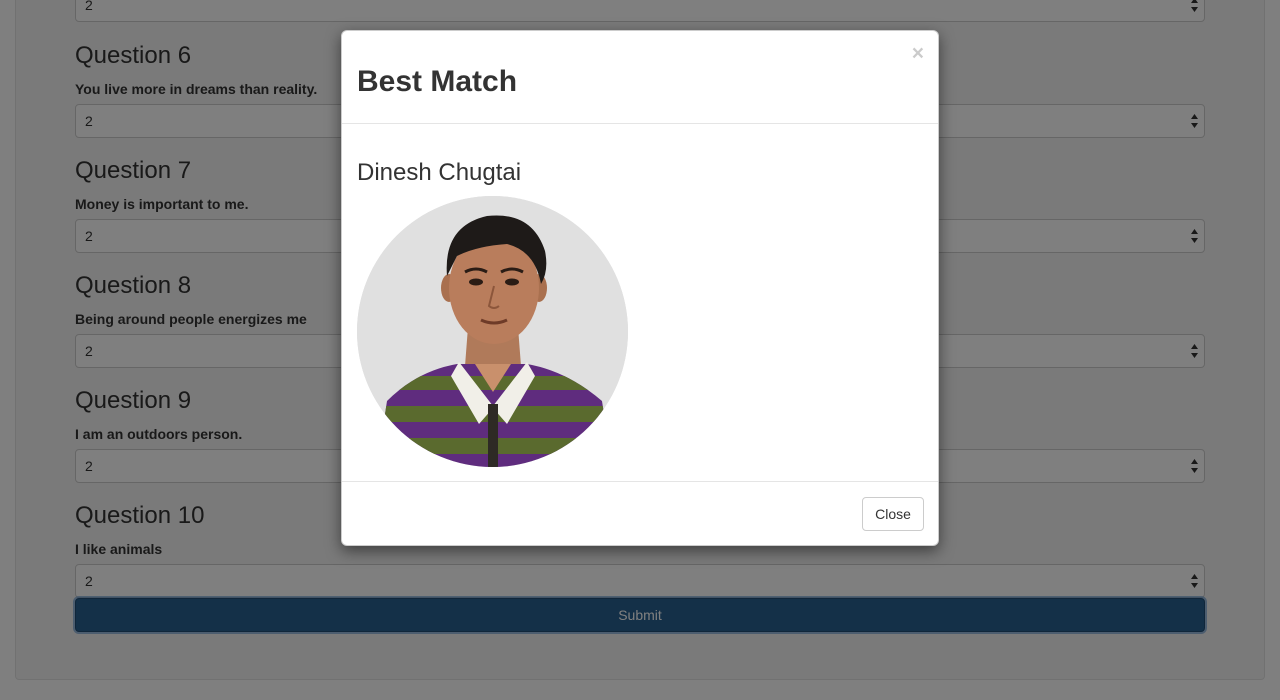  I want to click on modal-title: Best Match, so click(437, 81).